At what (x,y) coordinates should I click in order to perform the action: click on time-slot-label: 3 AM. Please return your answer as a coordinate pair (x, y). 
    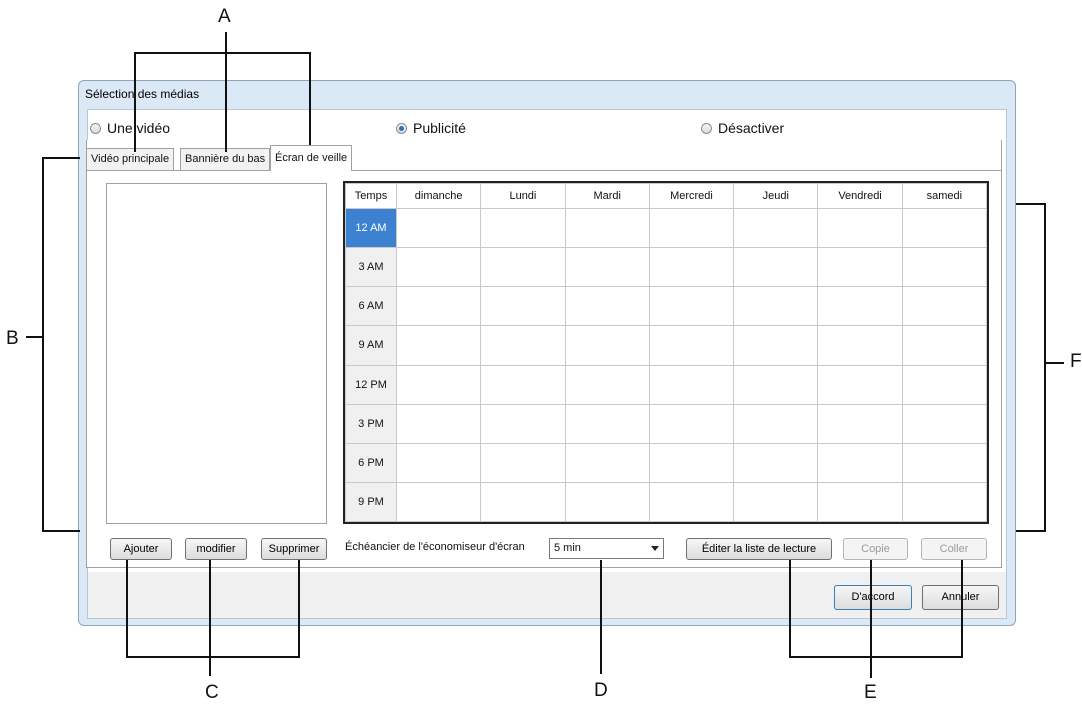
    Looking at the image, I should click on (371, 267).